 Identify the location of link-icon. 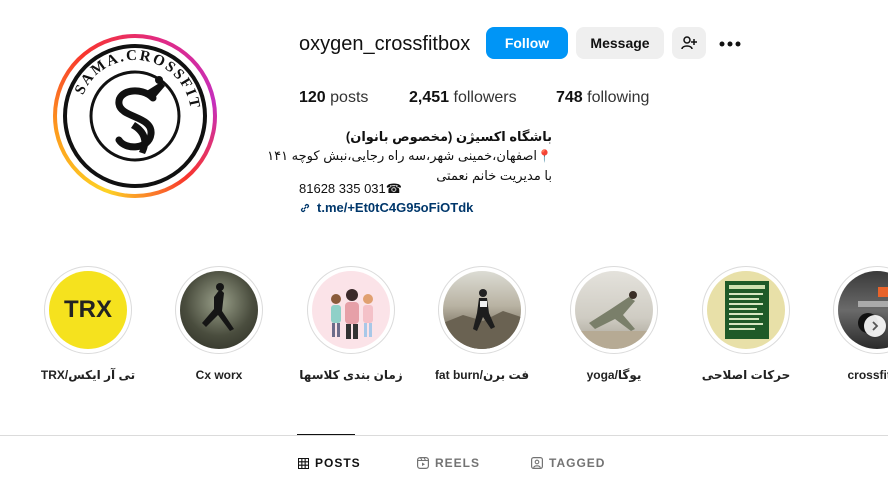
(305, 207).